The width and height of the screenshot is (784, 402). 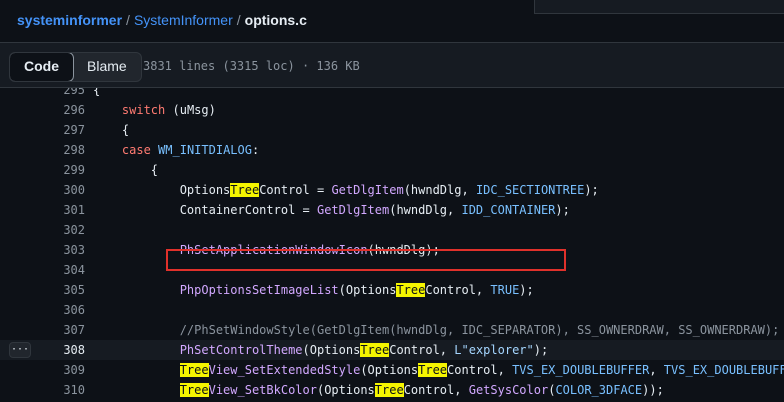 What do you see at coordinates (62, 110) in the screenshot?
I see `line-number: 296` at bounding box center [62, 110].